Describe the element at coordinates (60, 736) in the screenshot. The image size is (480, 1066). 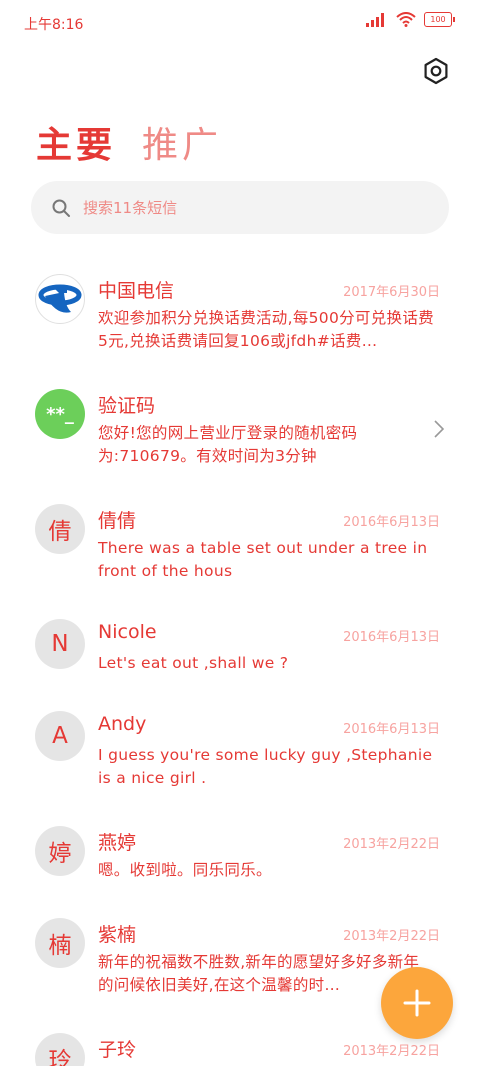
I see `avatar: A` at that location.